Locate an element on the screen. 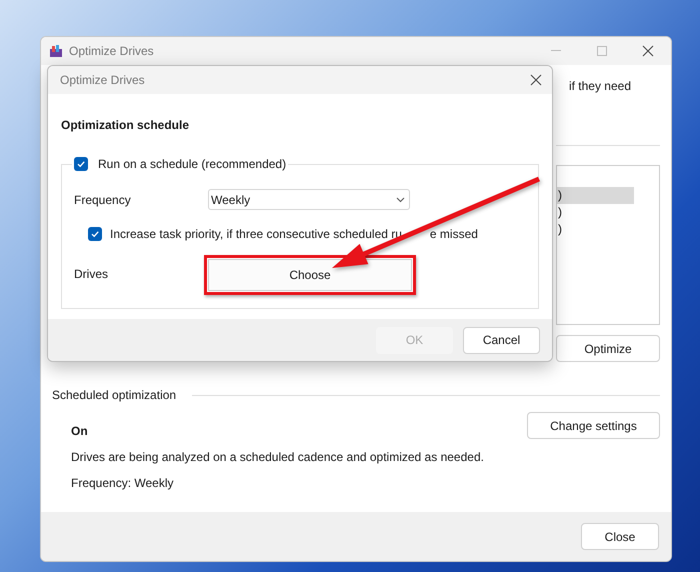 The width and height of the screenshot is (700, 572). dialog-title: Optimize Drives is located at coordinates (102, 80).